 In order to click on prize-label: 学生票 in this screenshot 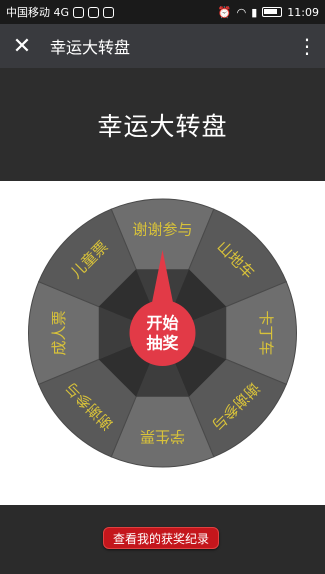, I will do `click(162, 437)`.